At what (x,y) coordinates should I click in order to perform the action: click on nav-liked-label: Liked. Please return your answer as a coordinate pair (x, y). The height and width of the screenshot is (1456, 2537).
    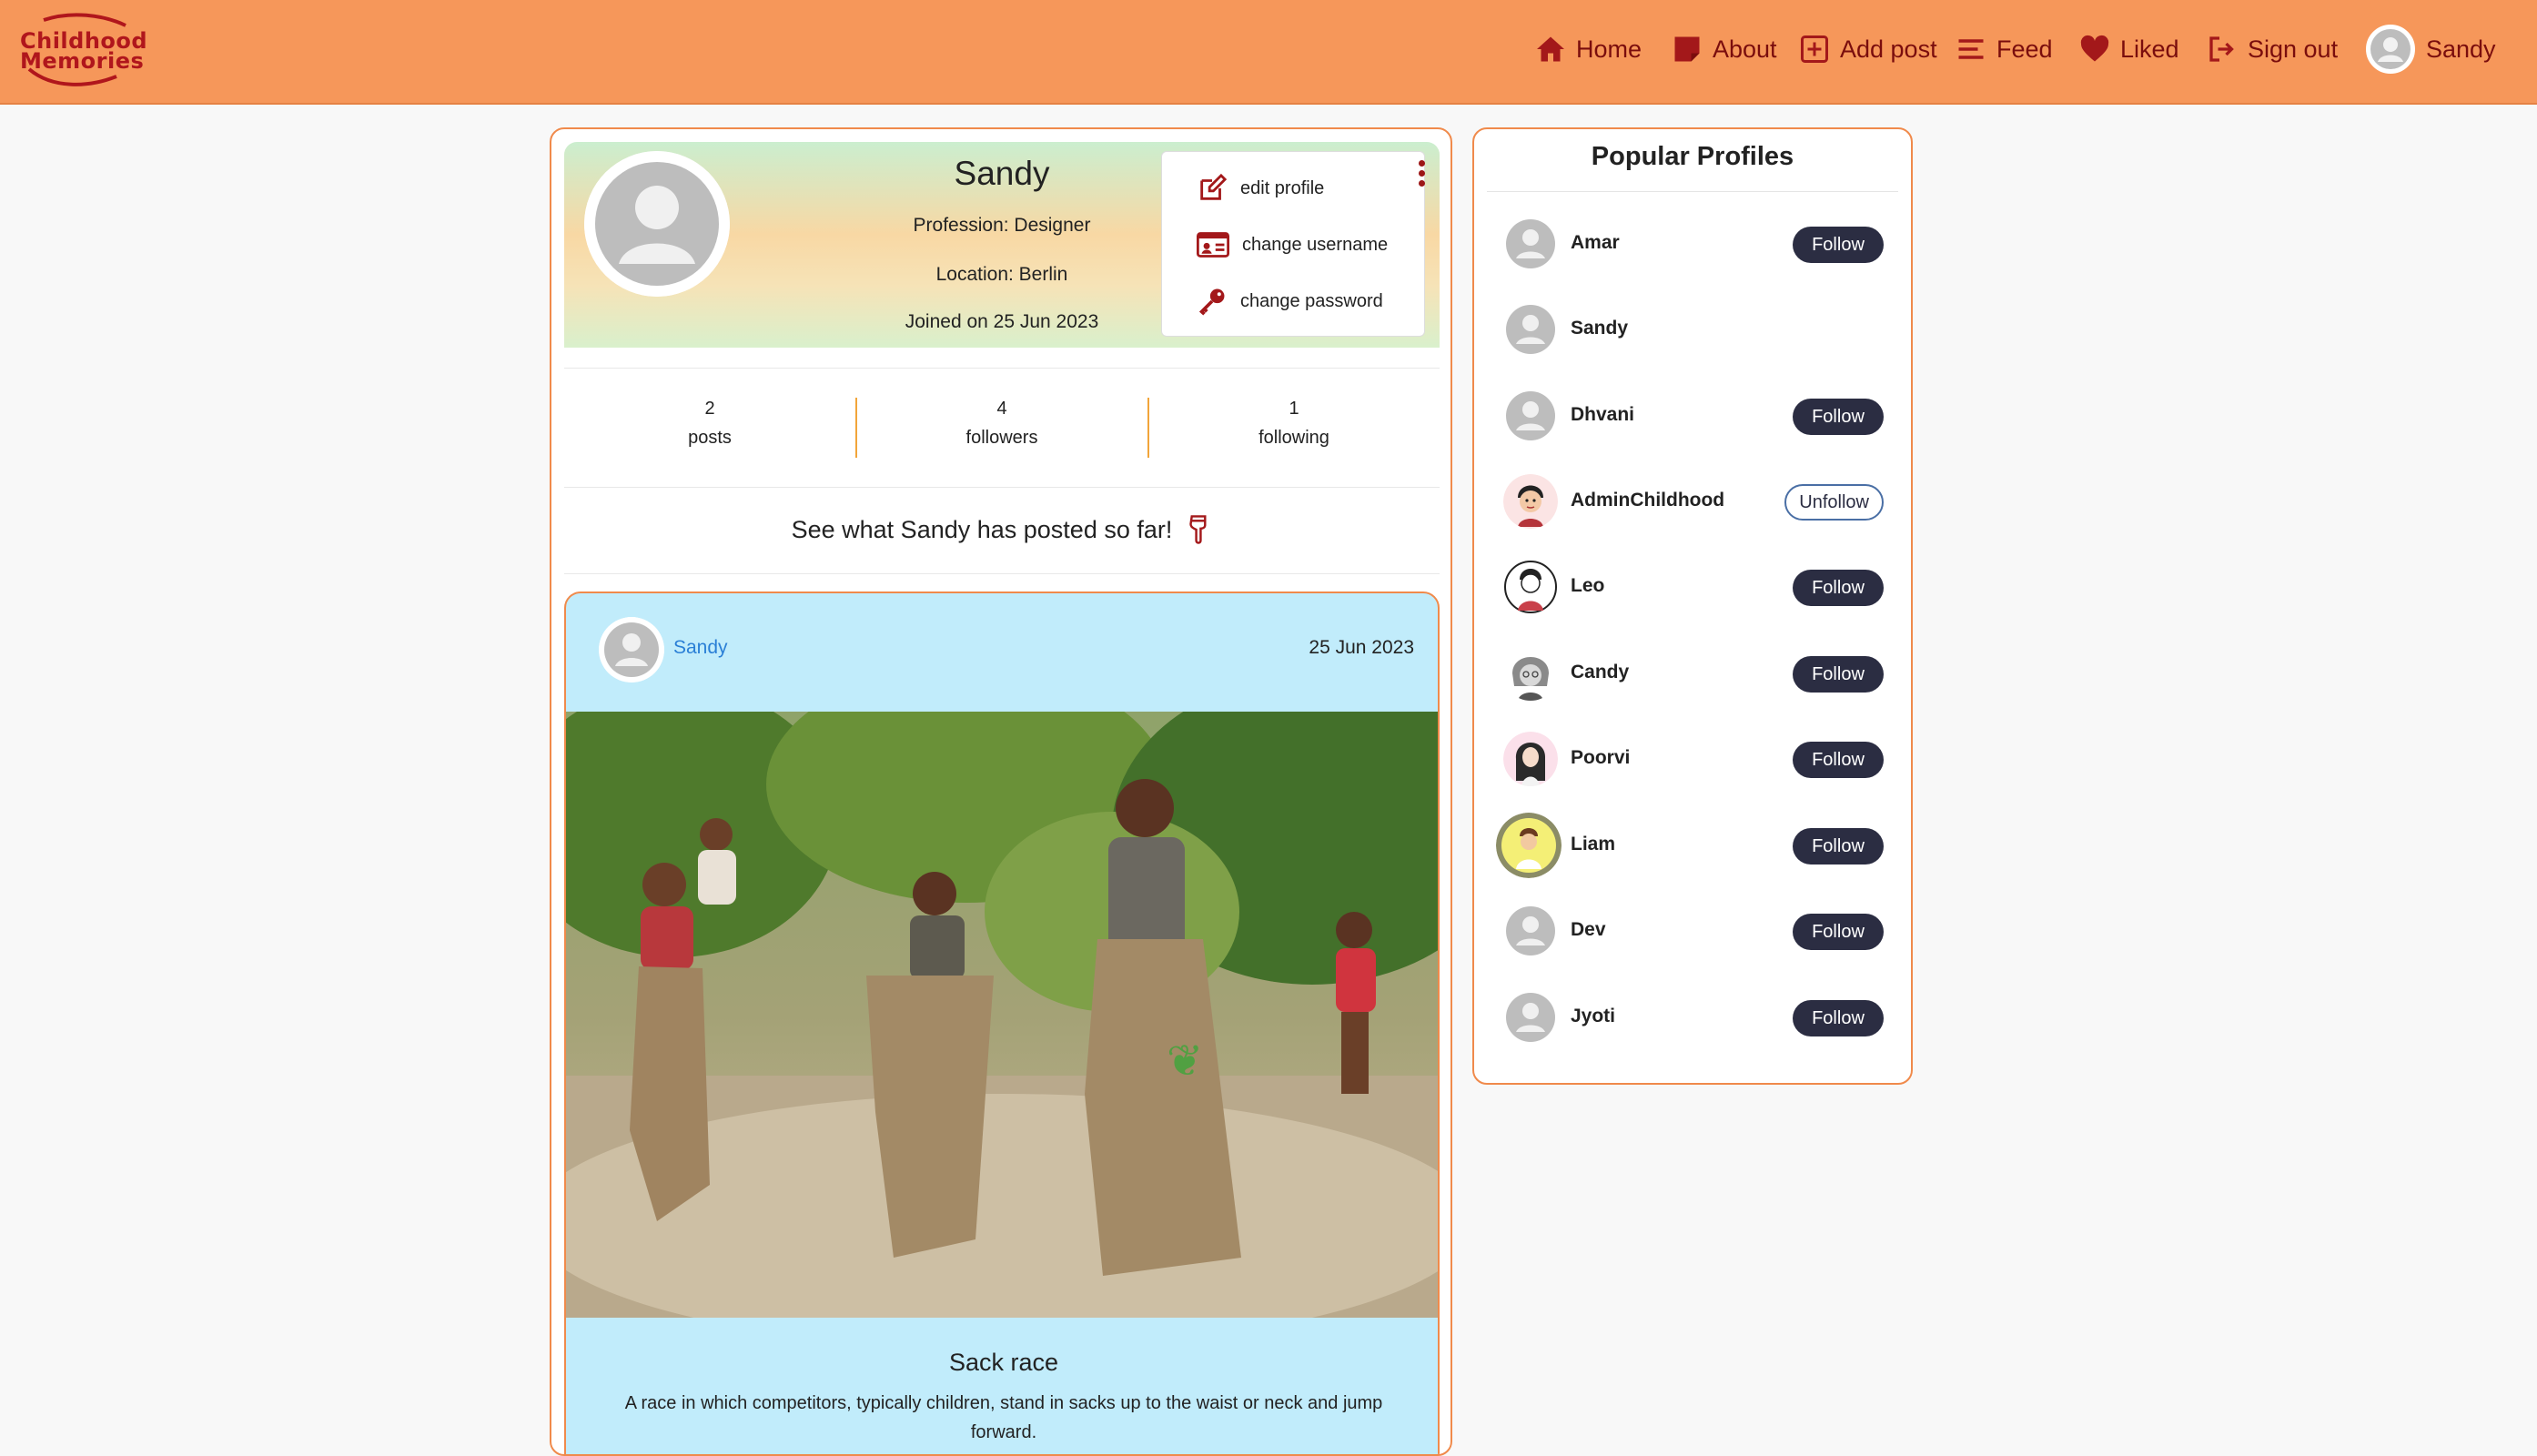
    Looking at the image, I should click on (2149, 49).